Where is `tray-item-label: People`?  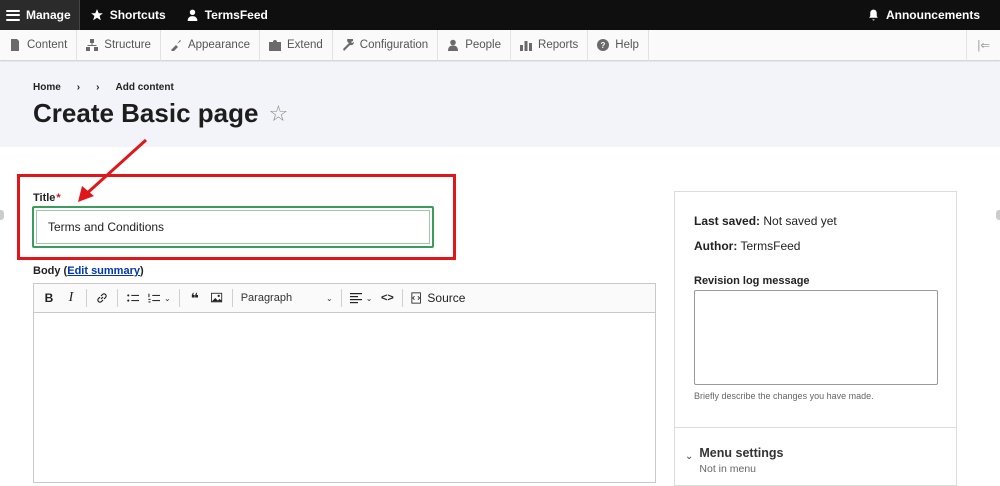
tray-item-label: People is located at coordinates (483, 45).